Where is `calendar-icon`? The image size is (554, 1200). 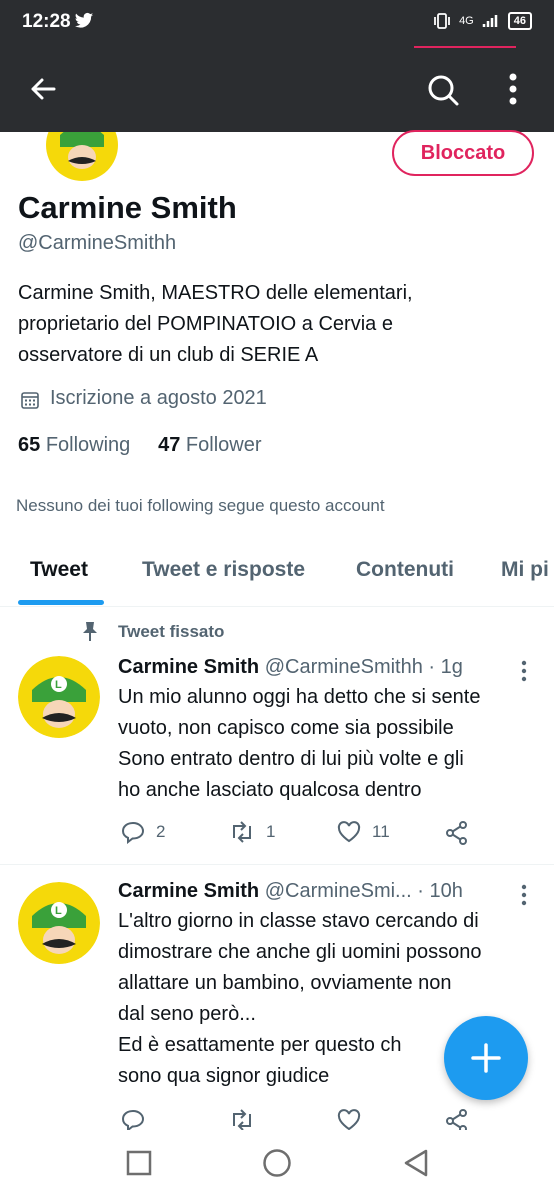
calendar-icon is located at coordinates (30, 400).